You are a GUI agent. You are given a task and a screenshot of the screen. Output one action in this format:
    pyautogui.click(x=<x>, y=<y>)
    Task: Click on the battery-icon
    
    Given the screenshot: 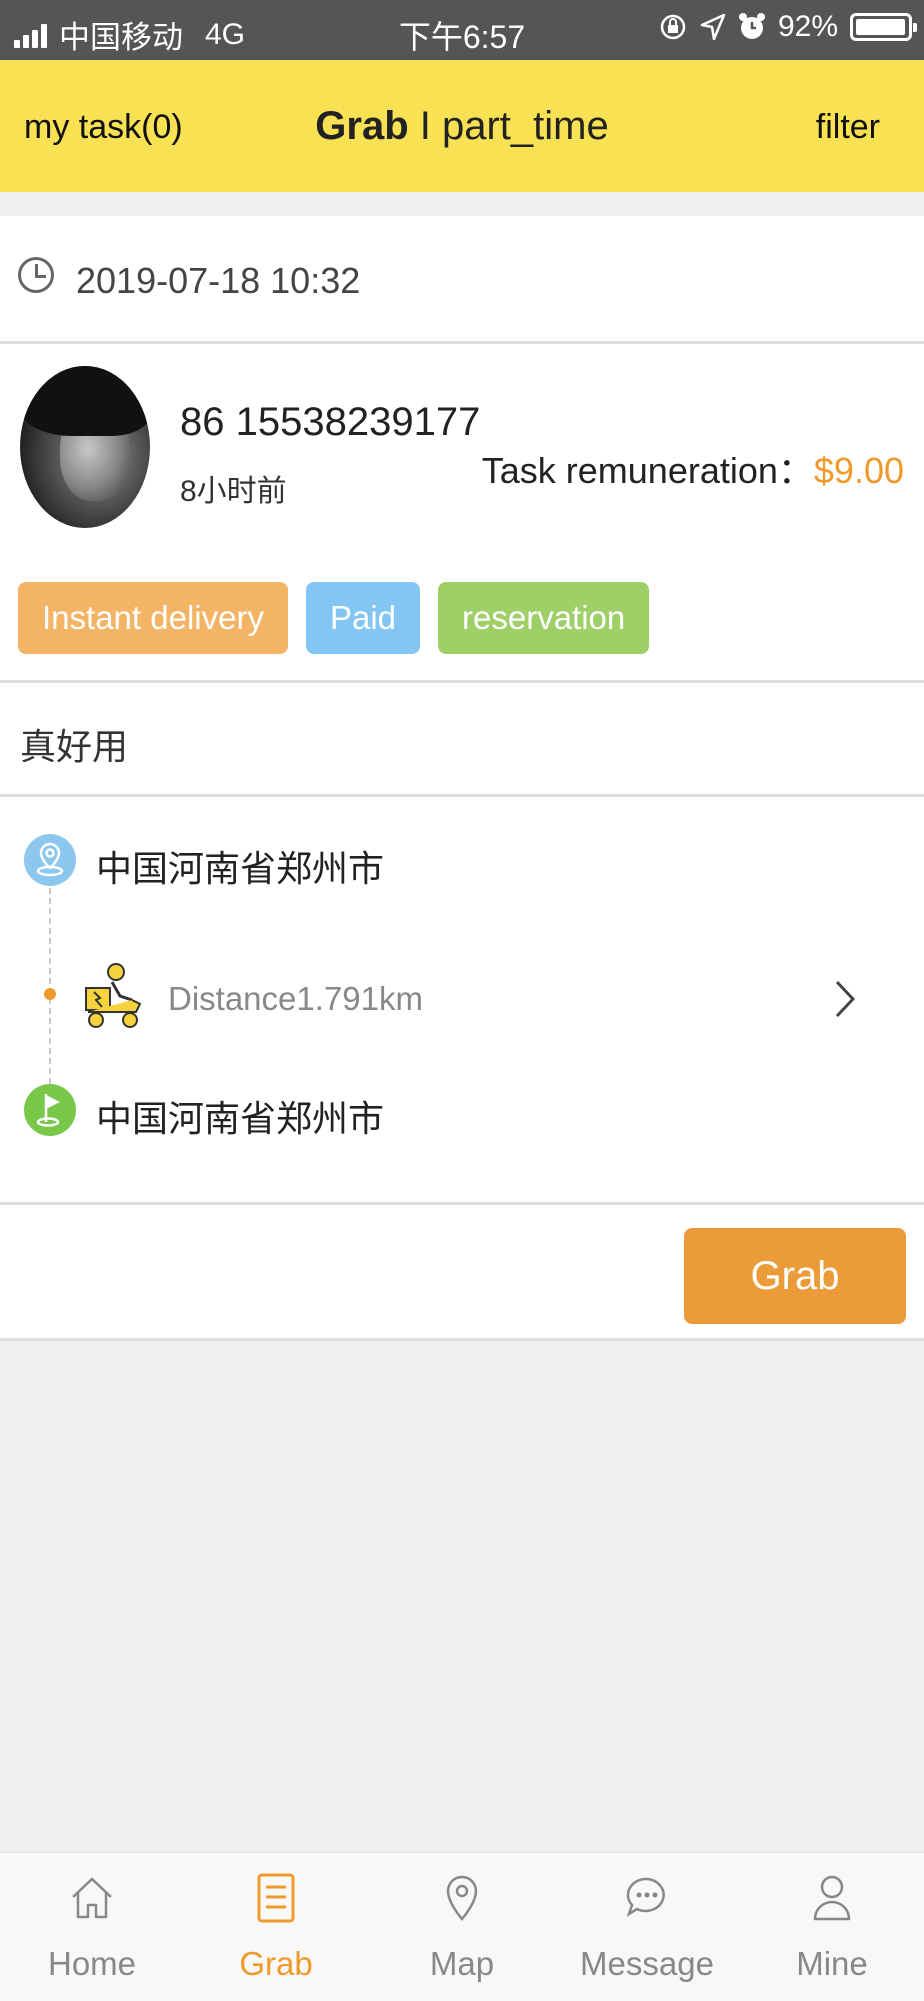 What is the action you would take?
    pyautogui.click(x=883, y=27)
    